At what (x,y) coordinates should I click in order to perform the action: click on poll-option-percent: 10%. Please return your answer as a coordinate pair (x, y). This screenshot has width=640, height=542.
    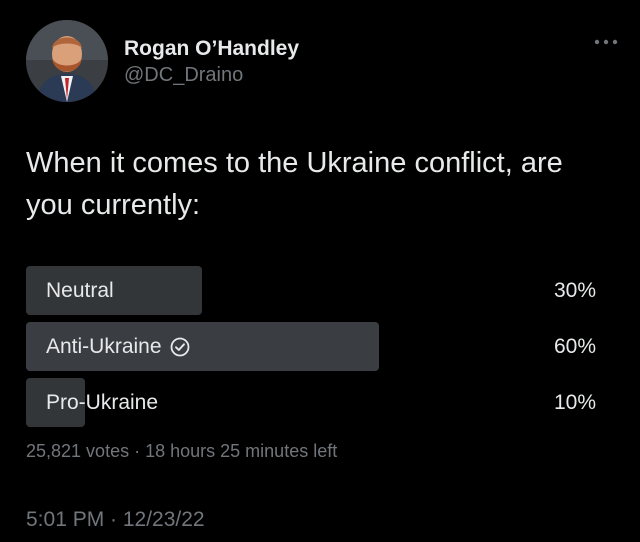
    Looking at the image, I should click on (574, 402).